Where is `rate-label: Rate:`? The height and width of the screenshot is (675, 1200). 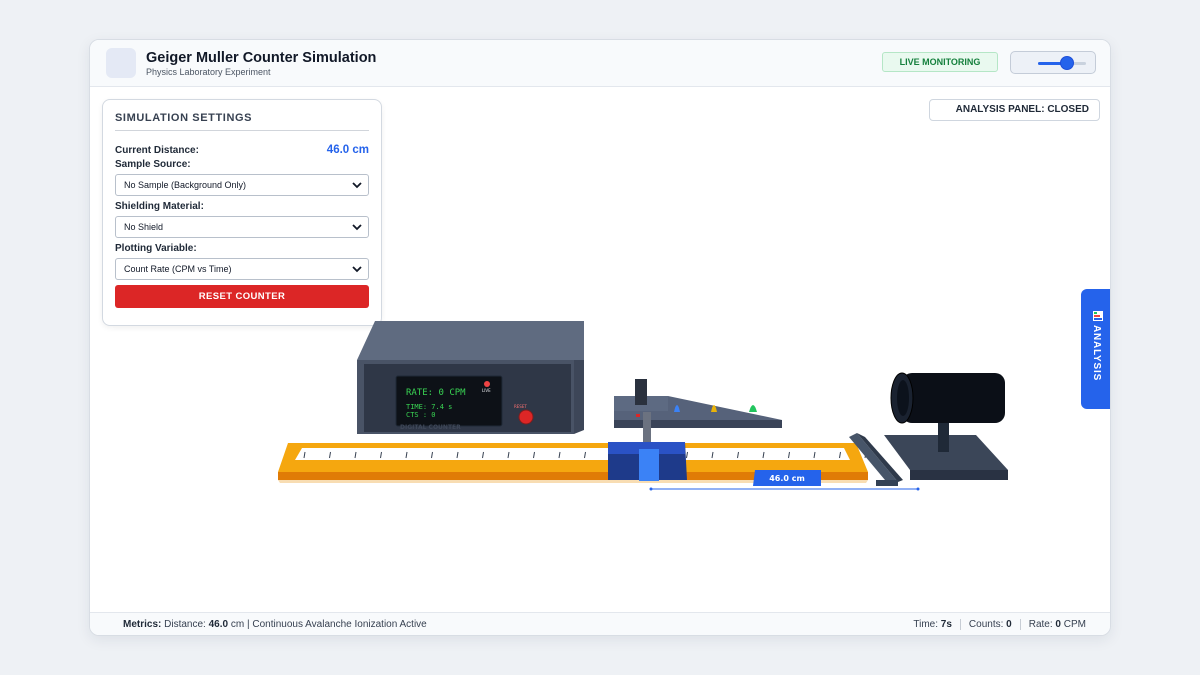
rate-label: Rate: is located at coordinates (1040, 624).